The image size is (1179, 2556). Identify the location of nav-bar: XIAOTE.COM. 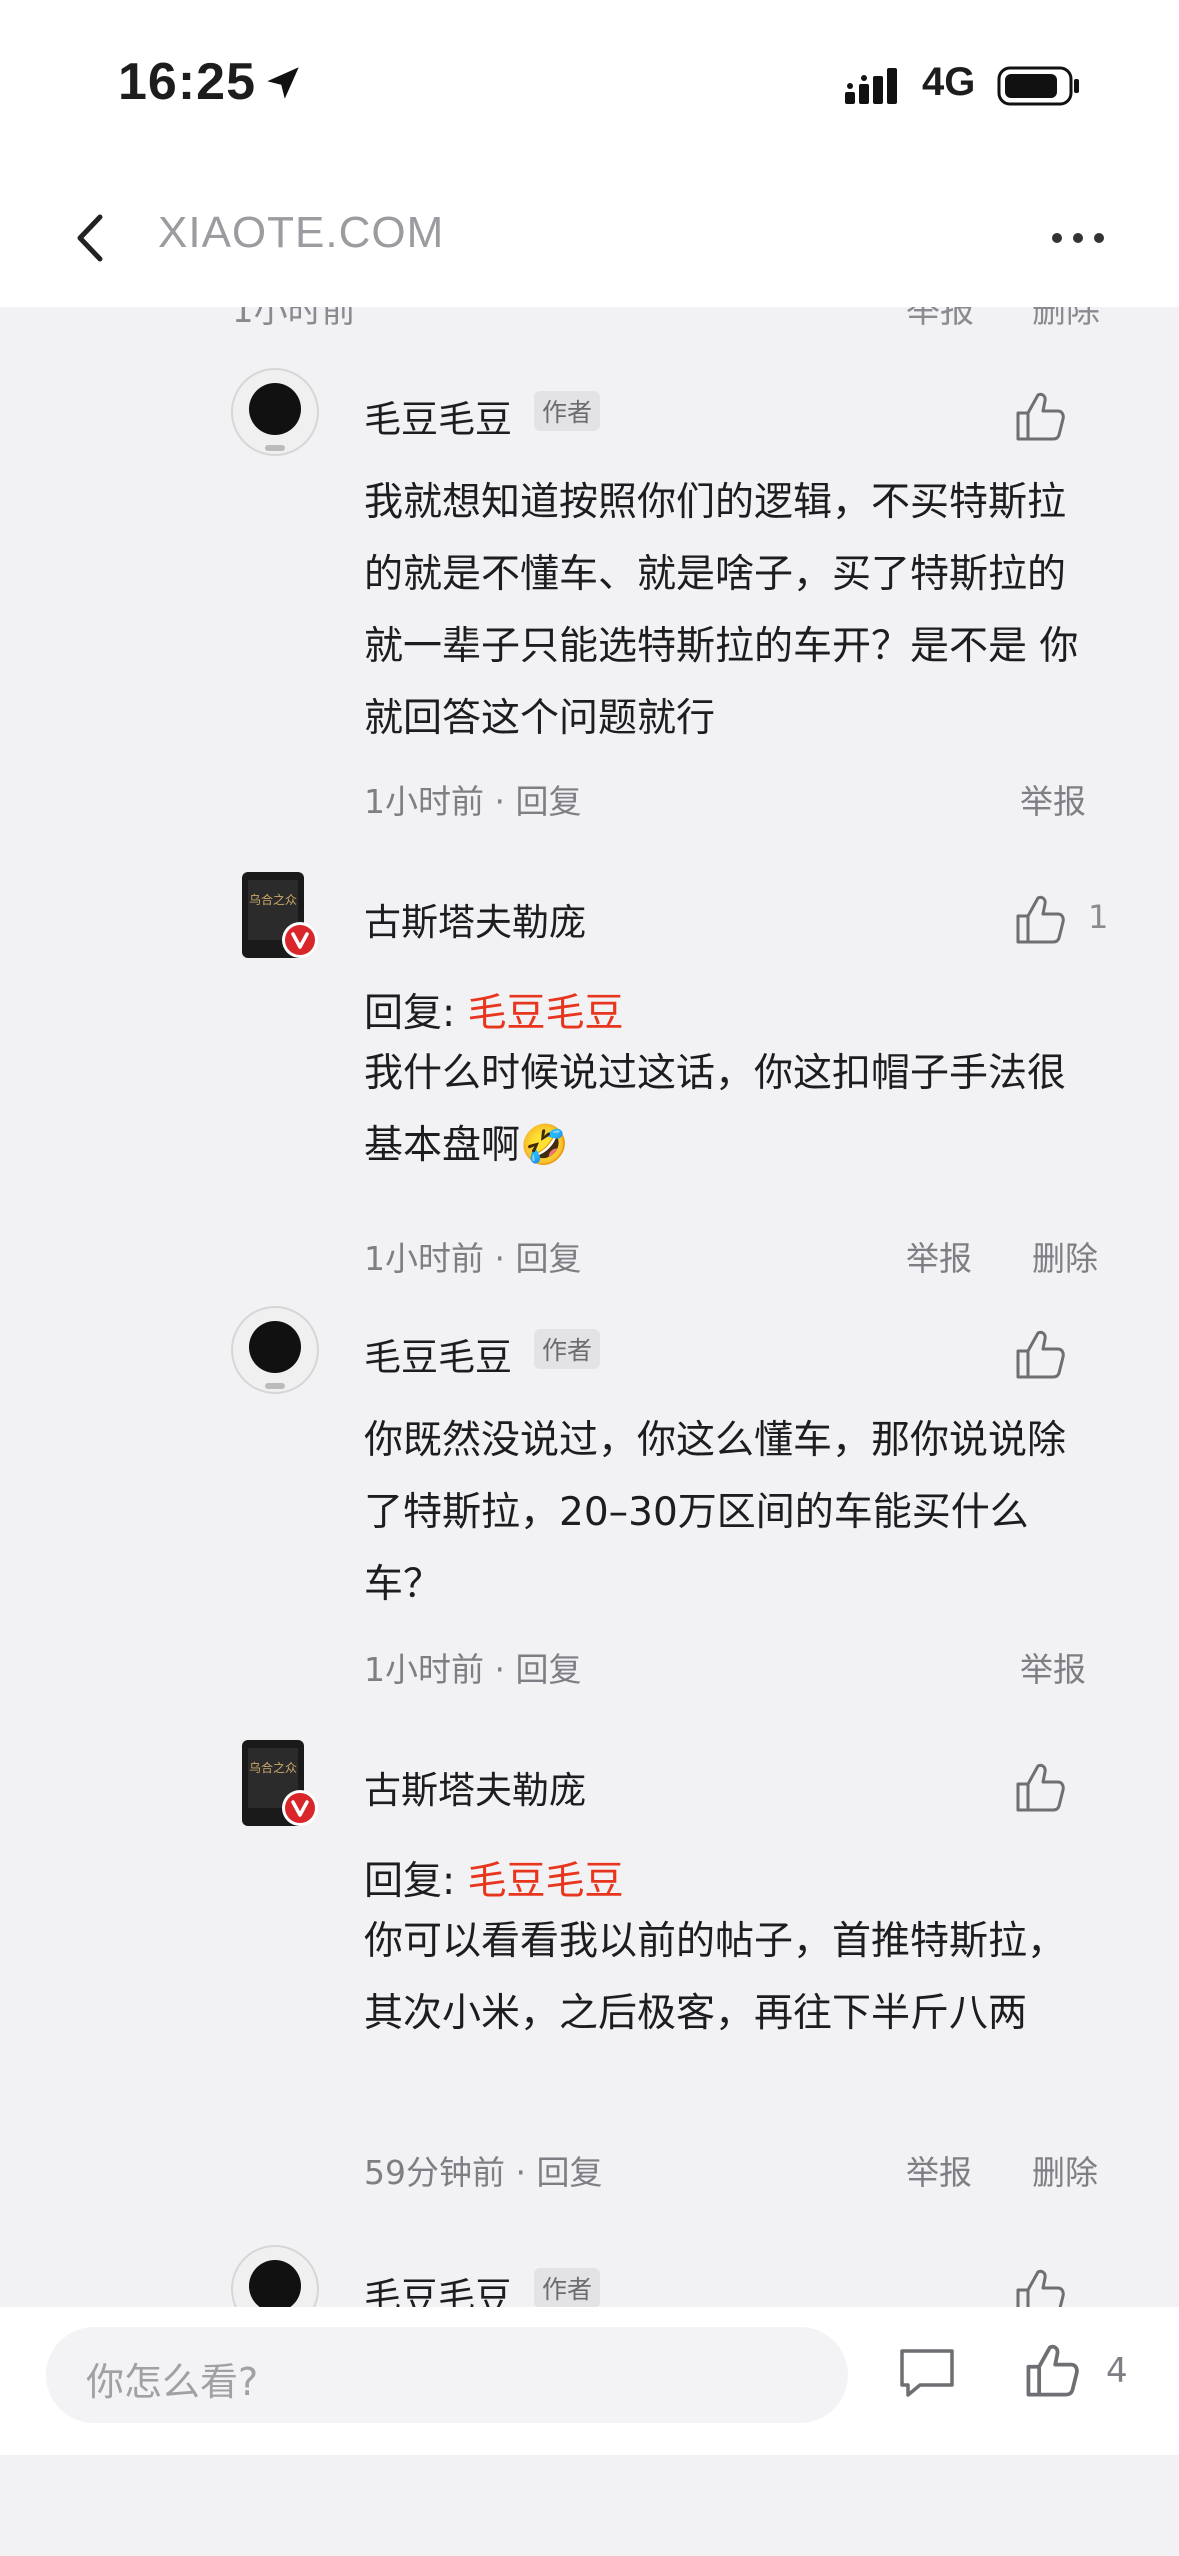
(589, 238).